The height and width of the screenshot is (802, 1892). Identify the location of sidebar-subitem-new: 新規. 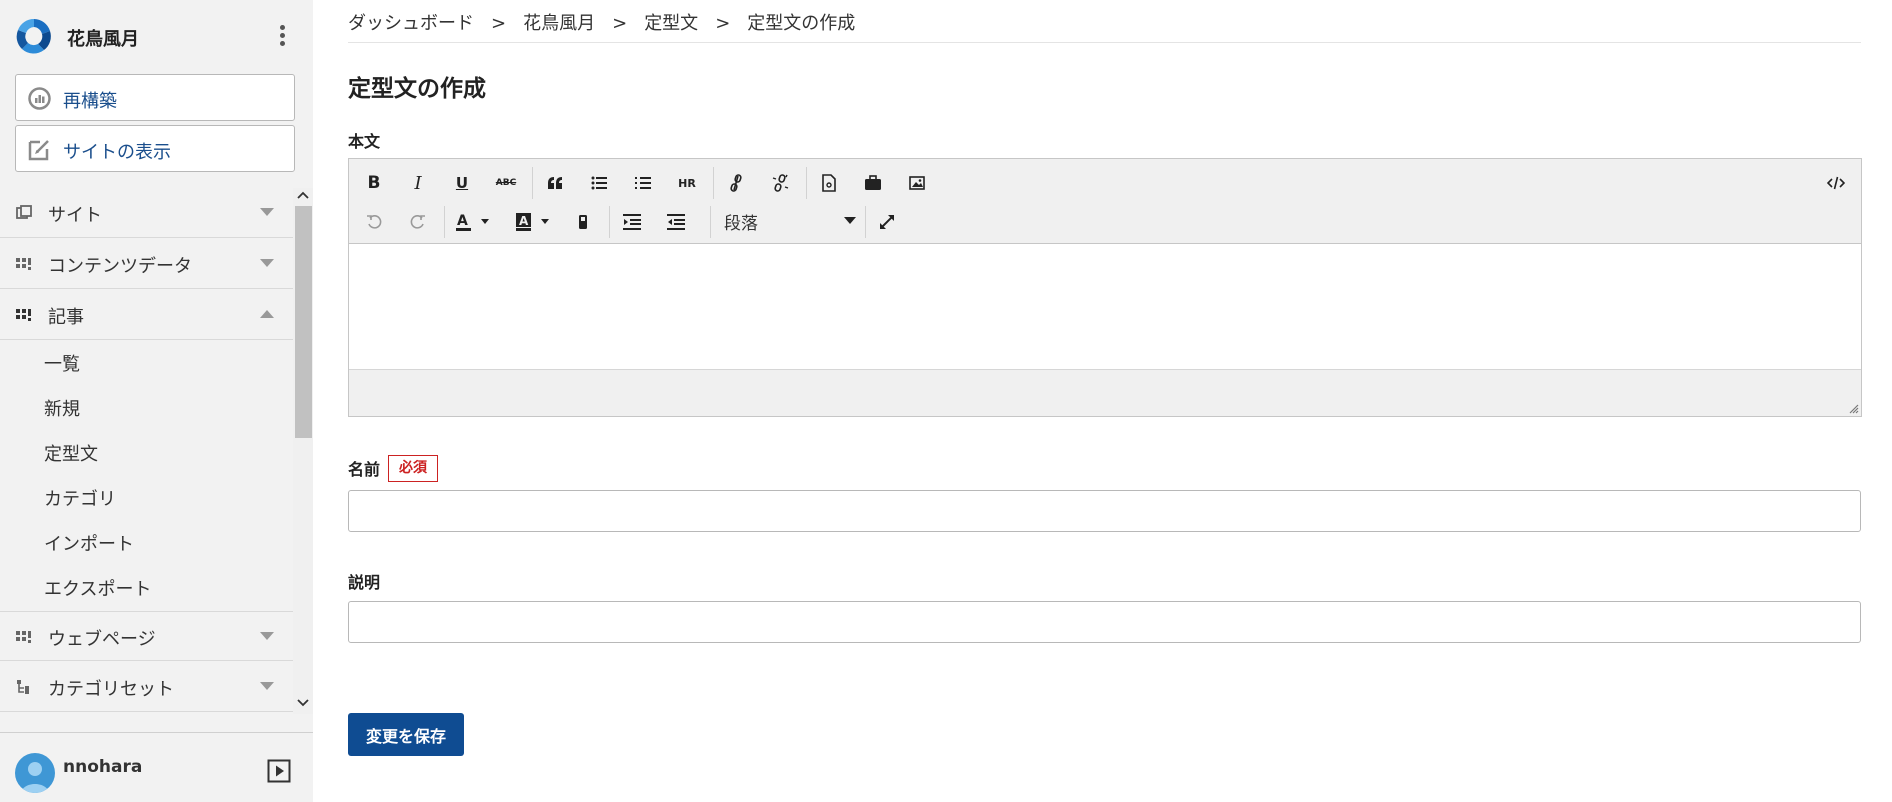
(62, 408).